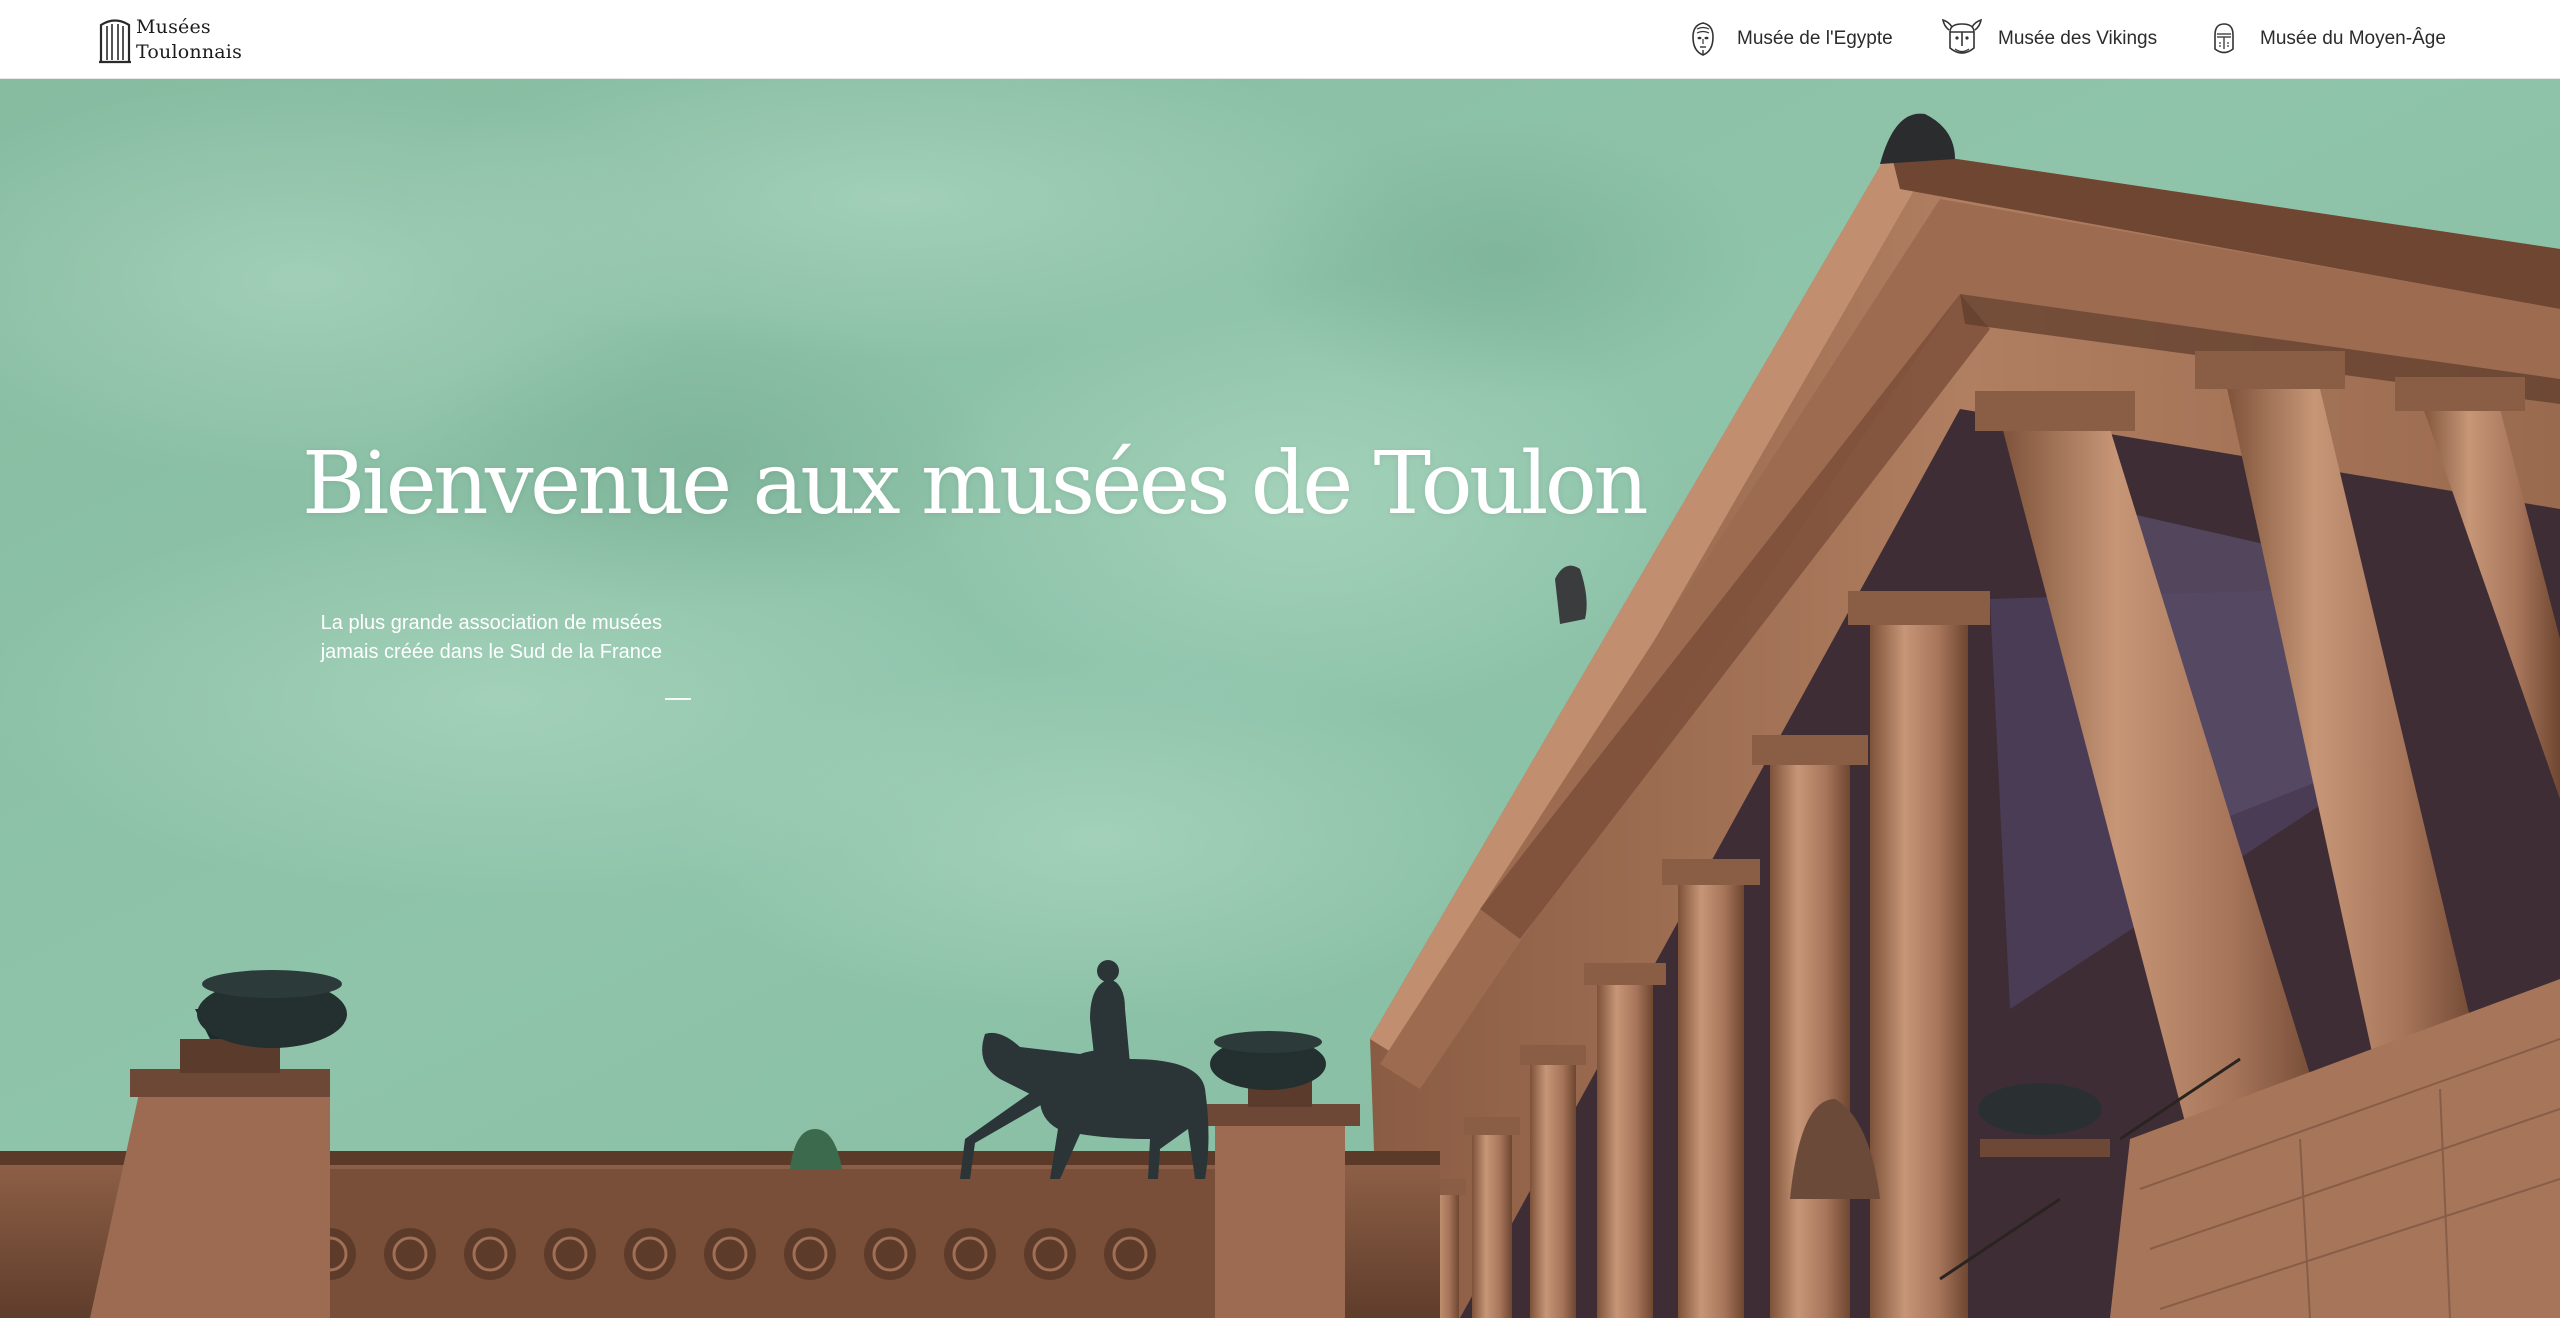  I want to click on nav-link-moyen-age: Musée du Moyen-Âge, so click(2328, 39).